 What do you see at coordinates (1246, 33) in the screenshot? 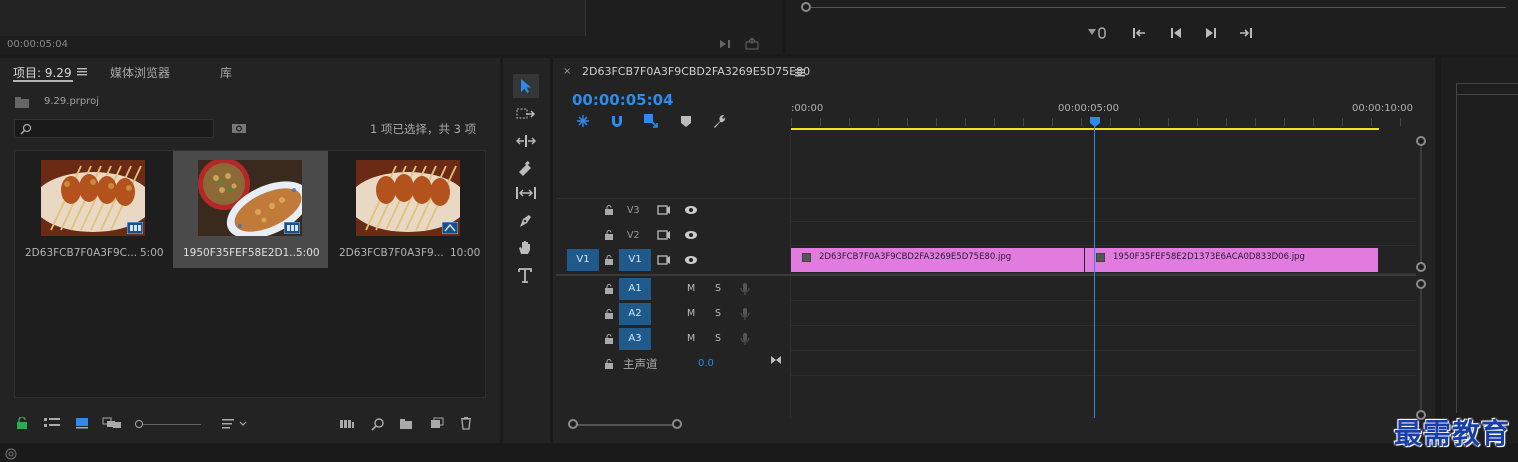
I see `go-to-out-icon` at bounding box center [1246, 33].